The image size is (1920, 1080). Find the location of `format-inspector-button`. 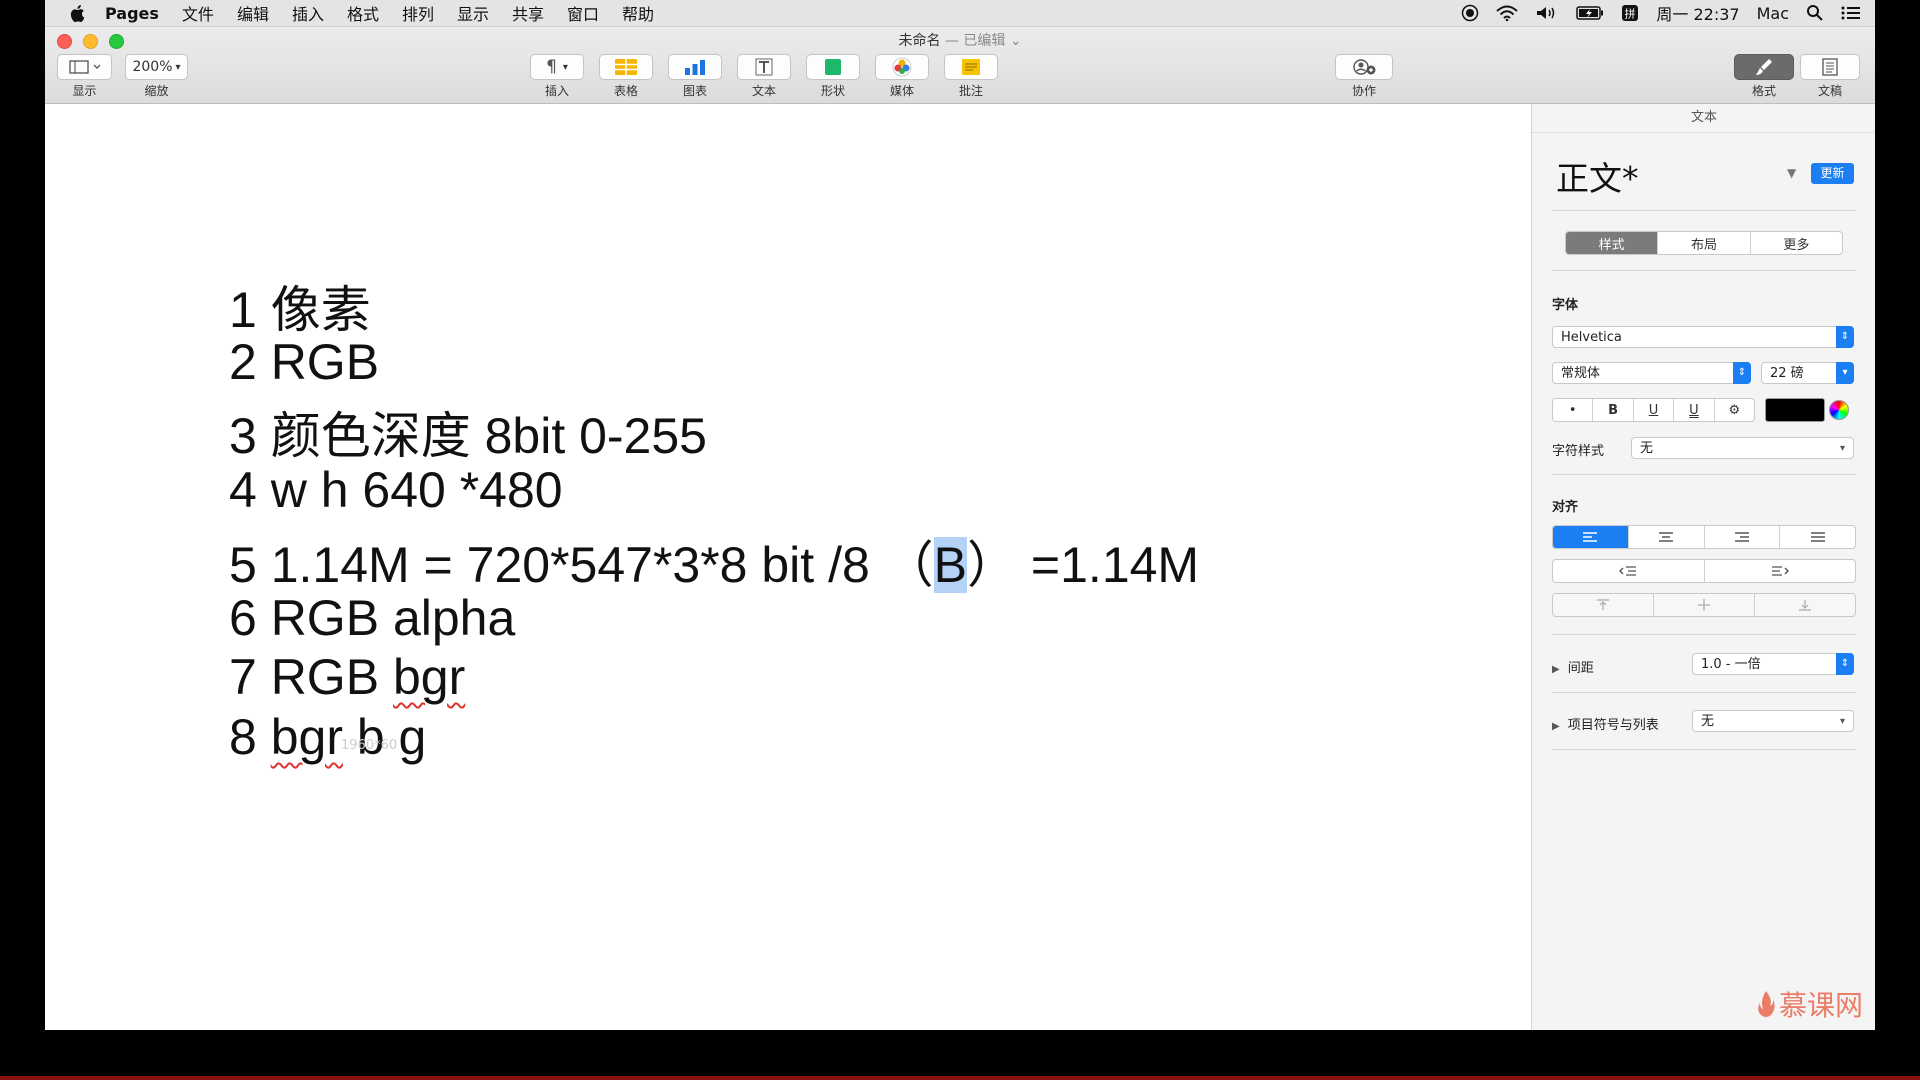

format-inspector-button is located at coordinates (1764, 67).